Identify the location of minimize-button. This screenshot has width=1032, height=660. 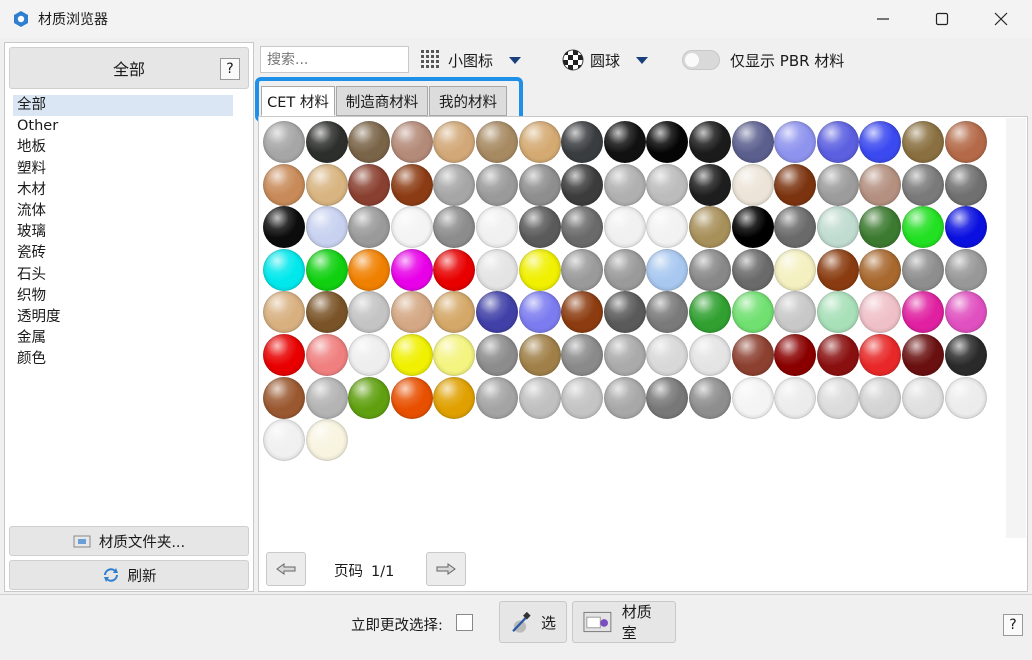
(883, 19).